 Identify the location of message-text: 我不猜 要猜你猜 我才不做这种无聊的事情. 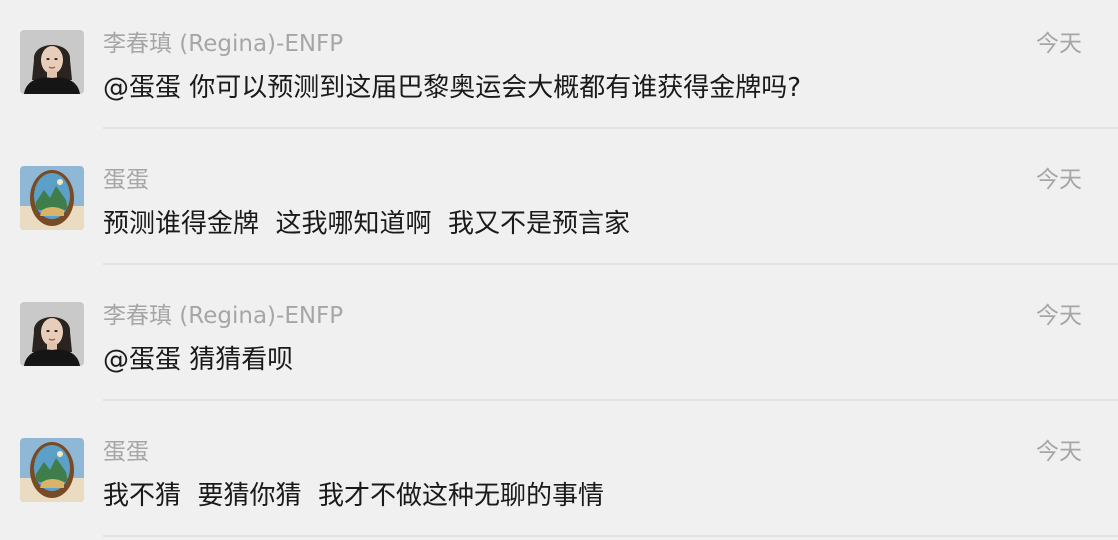
(354, 496).